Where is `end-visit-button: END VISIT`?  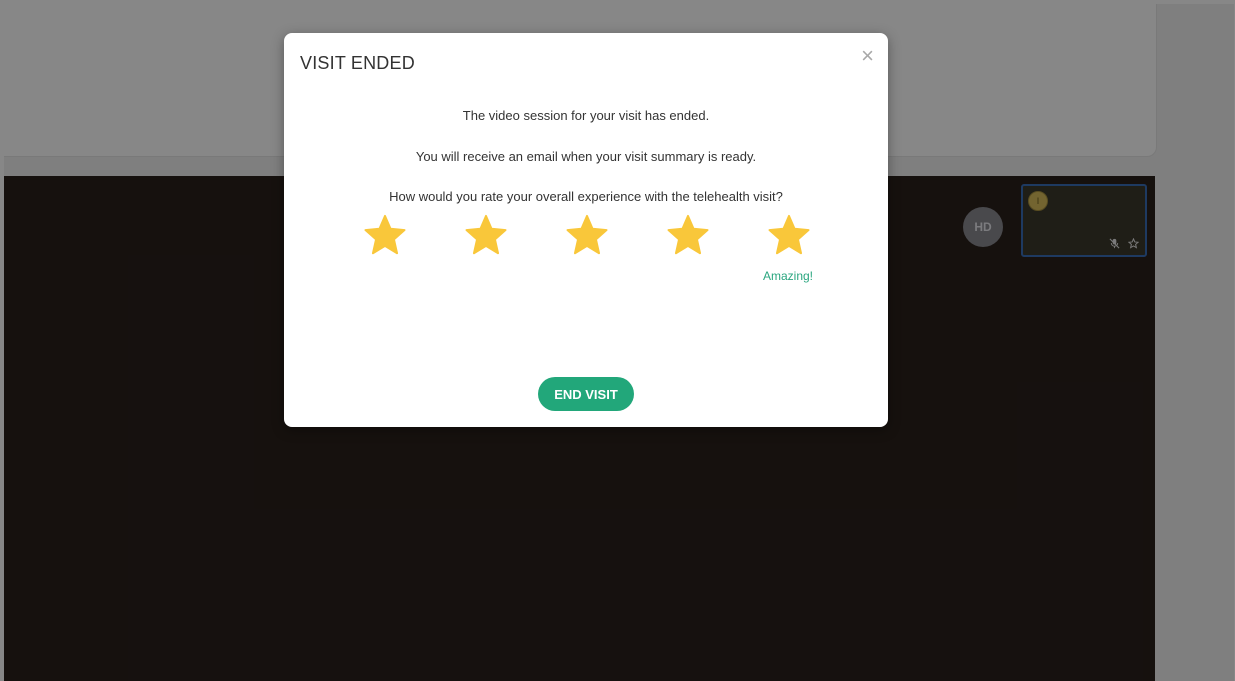
end-visit-button: END VISIT is located at coordinates (586, 394).